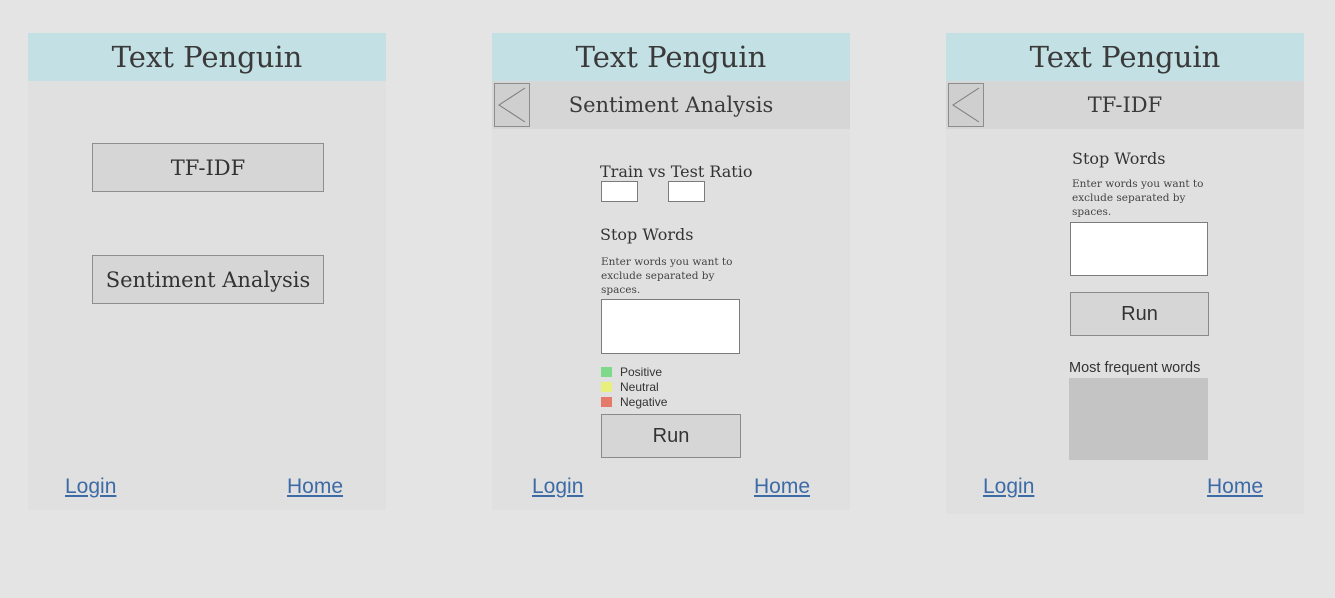  I want to click on most-frequent-words-label: Most frequent words, so click(1135, 368).